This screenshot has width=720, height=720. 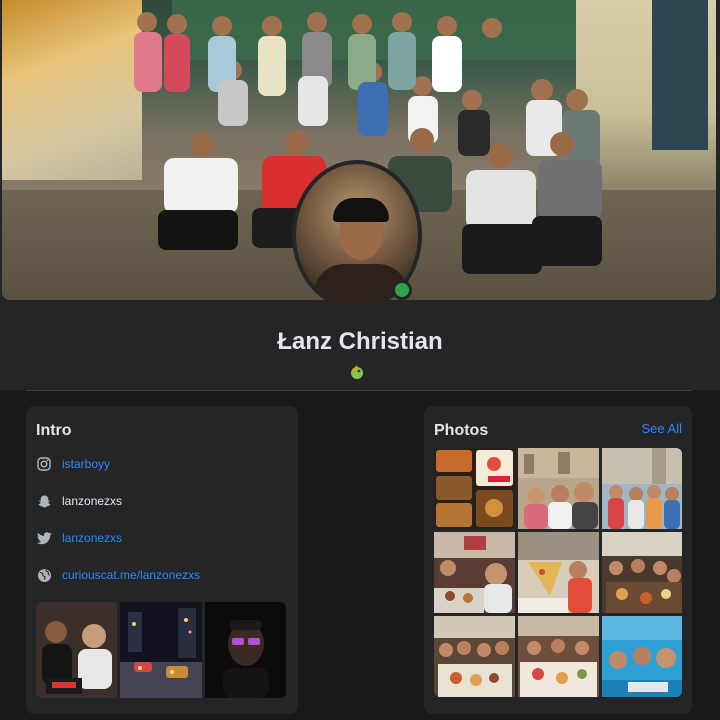 What do you see at coordinates (360, 341) in the screenshot?
I see `profile-name: Łanz Christian` at bounding box center [360, 341].